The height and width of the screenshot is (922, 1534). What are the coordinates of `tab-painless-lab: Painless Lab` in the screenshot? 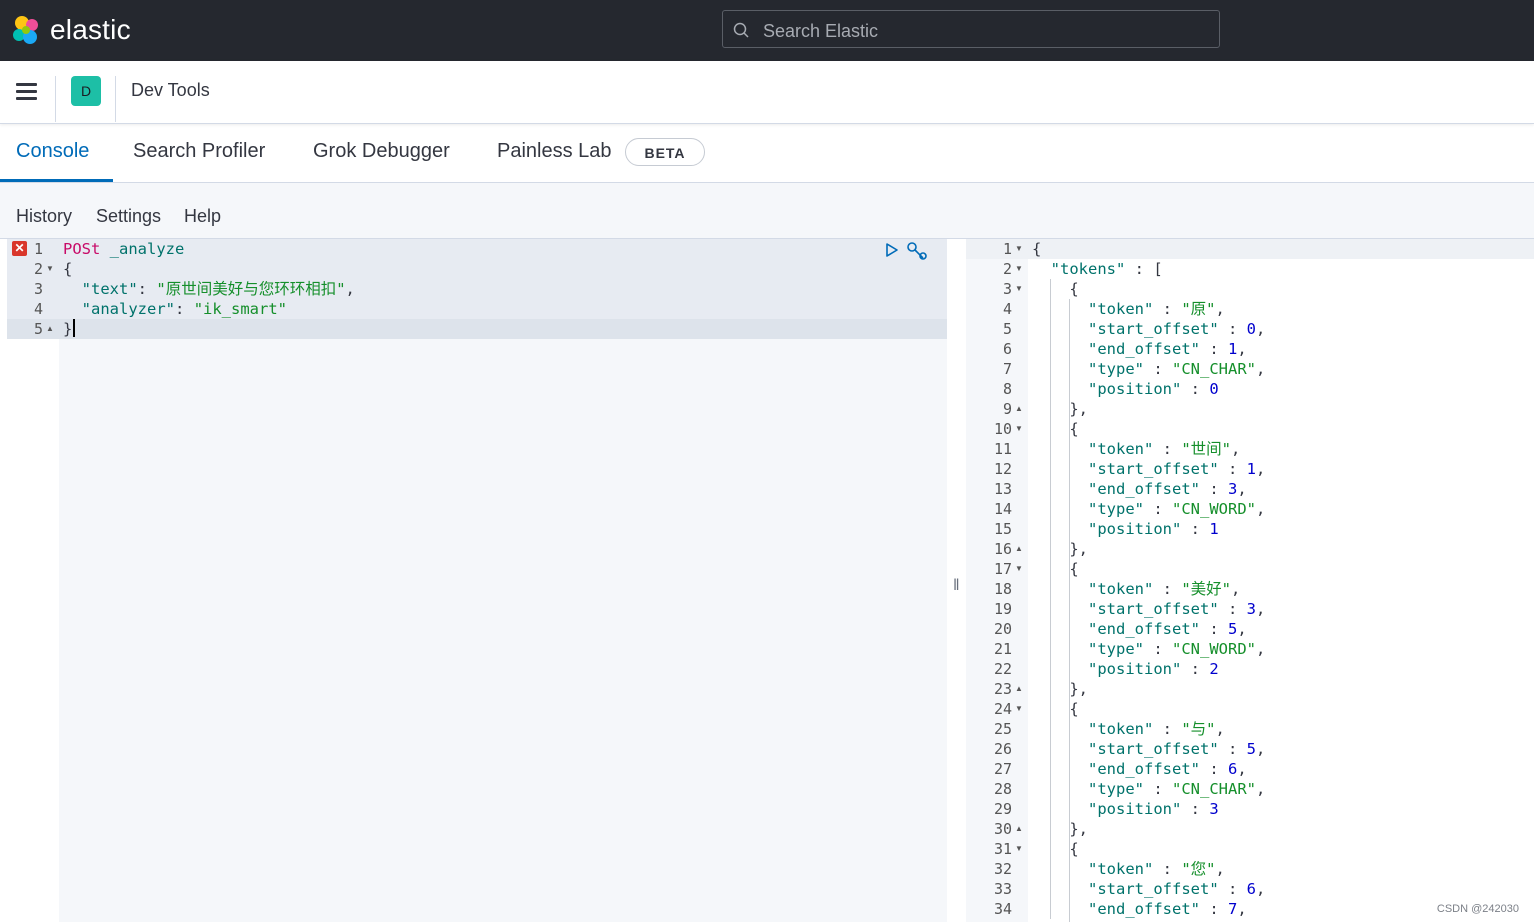 It's located at (554, 151).